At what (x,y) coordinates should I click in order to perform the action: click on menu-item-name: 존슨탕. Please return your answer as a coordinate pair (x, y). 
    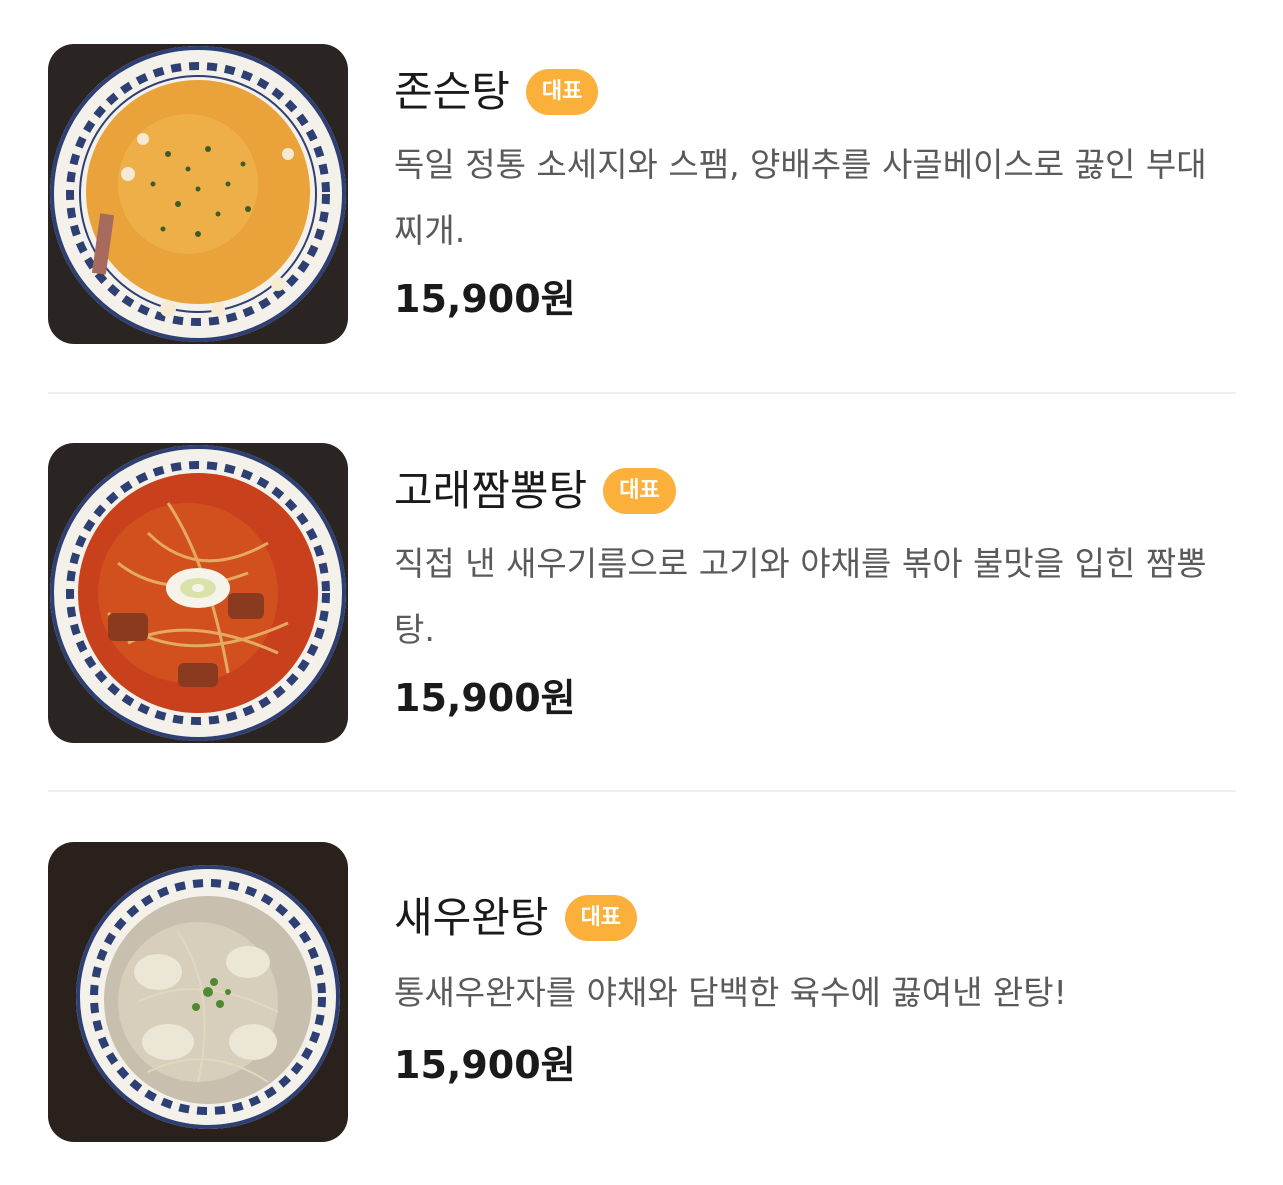
    Looking at the image, I should click on (452, 91).